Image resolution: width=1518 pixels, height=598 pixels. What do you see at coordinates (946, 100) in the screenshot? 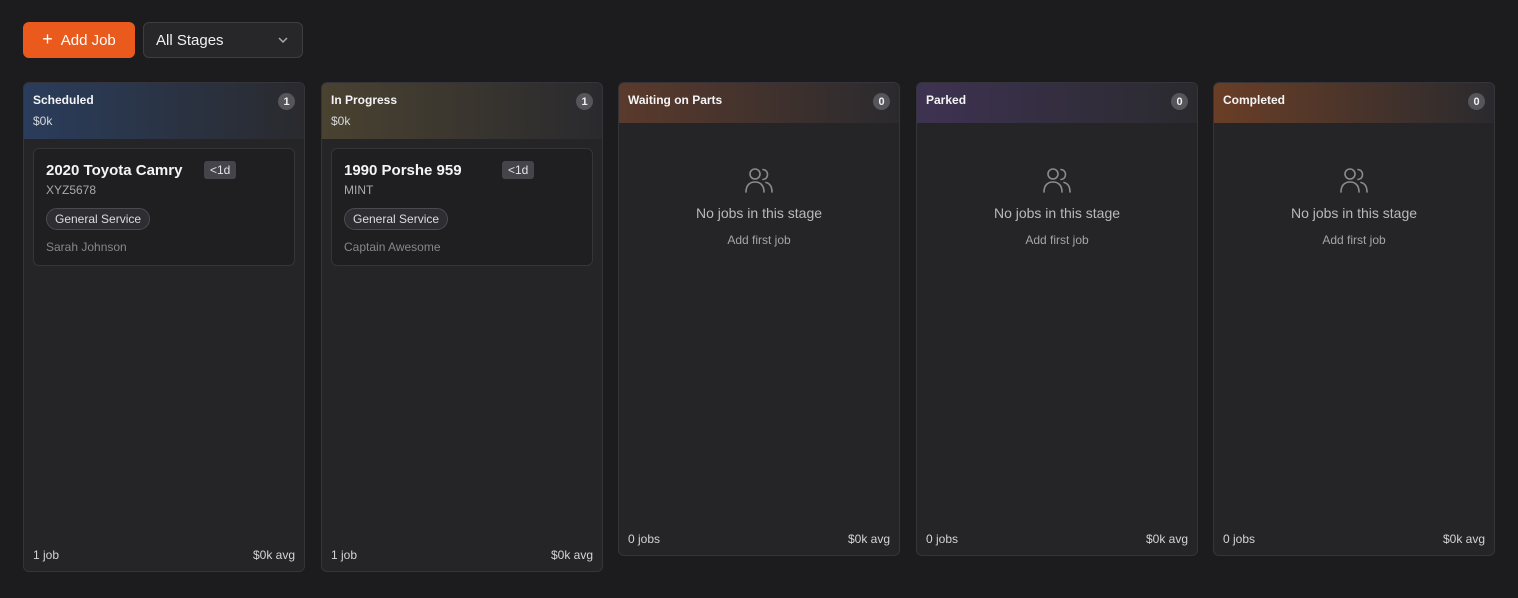
I see `column-title: Parked` at bounding box center [946, 100].